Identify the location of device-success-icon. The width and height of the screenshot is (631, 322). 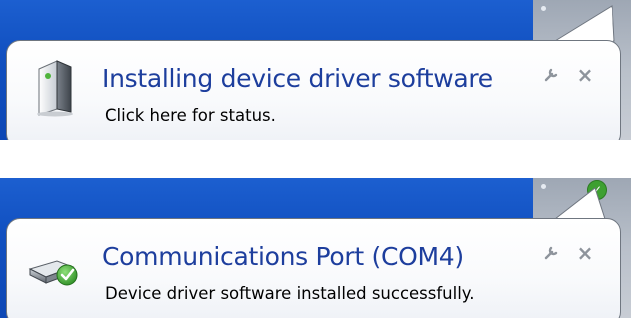
(53, 273).